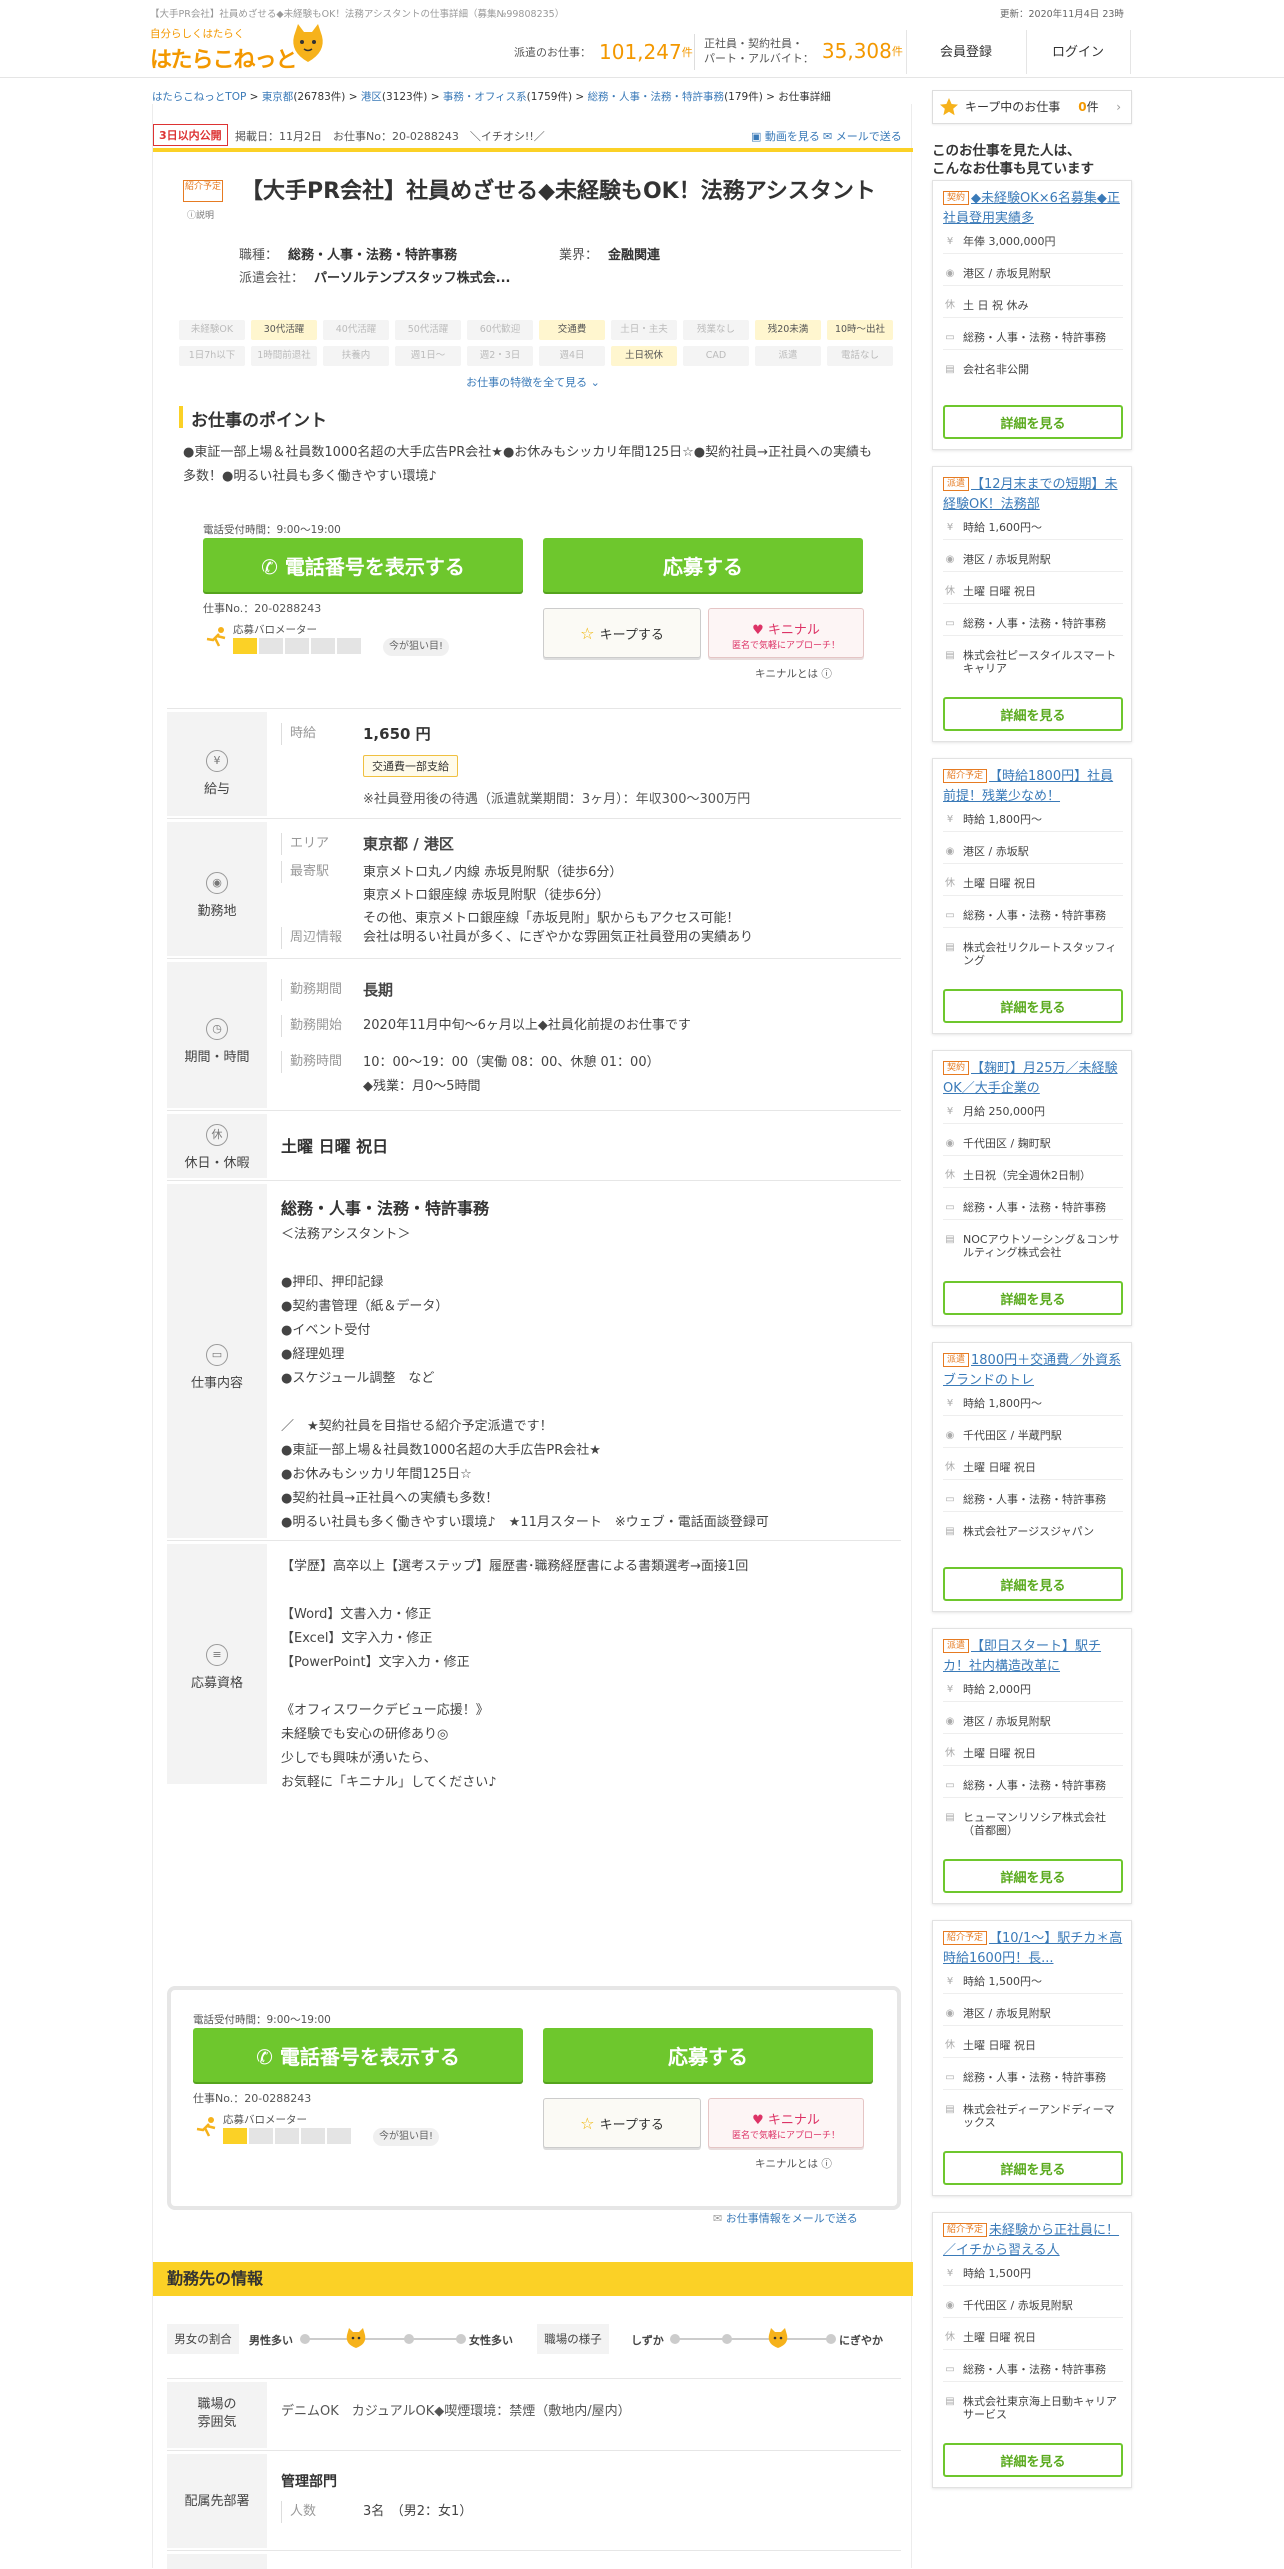 The height and width of the screenshot is (2569, 1284). Describe the element at coordinates (1033, 1689) in the screenshot. I see `related-job-pay: ¥ 時給 2,000円` at that location.